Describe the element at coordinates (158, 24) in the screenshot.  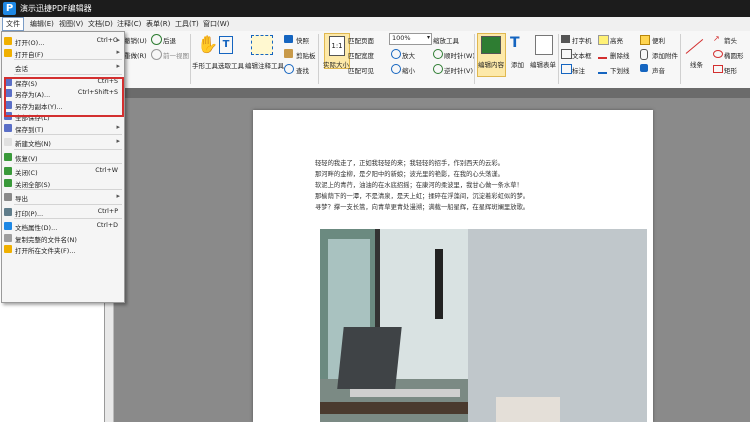
I see `menu-form: 表单(R)` at that location.